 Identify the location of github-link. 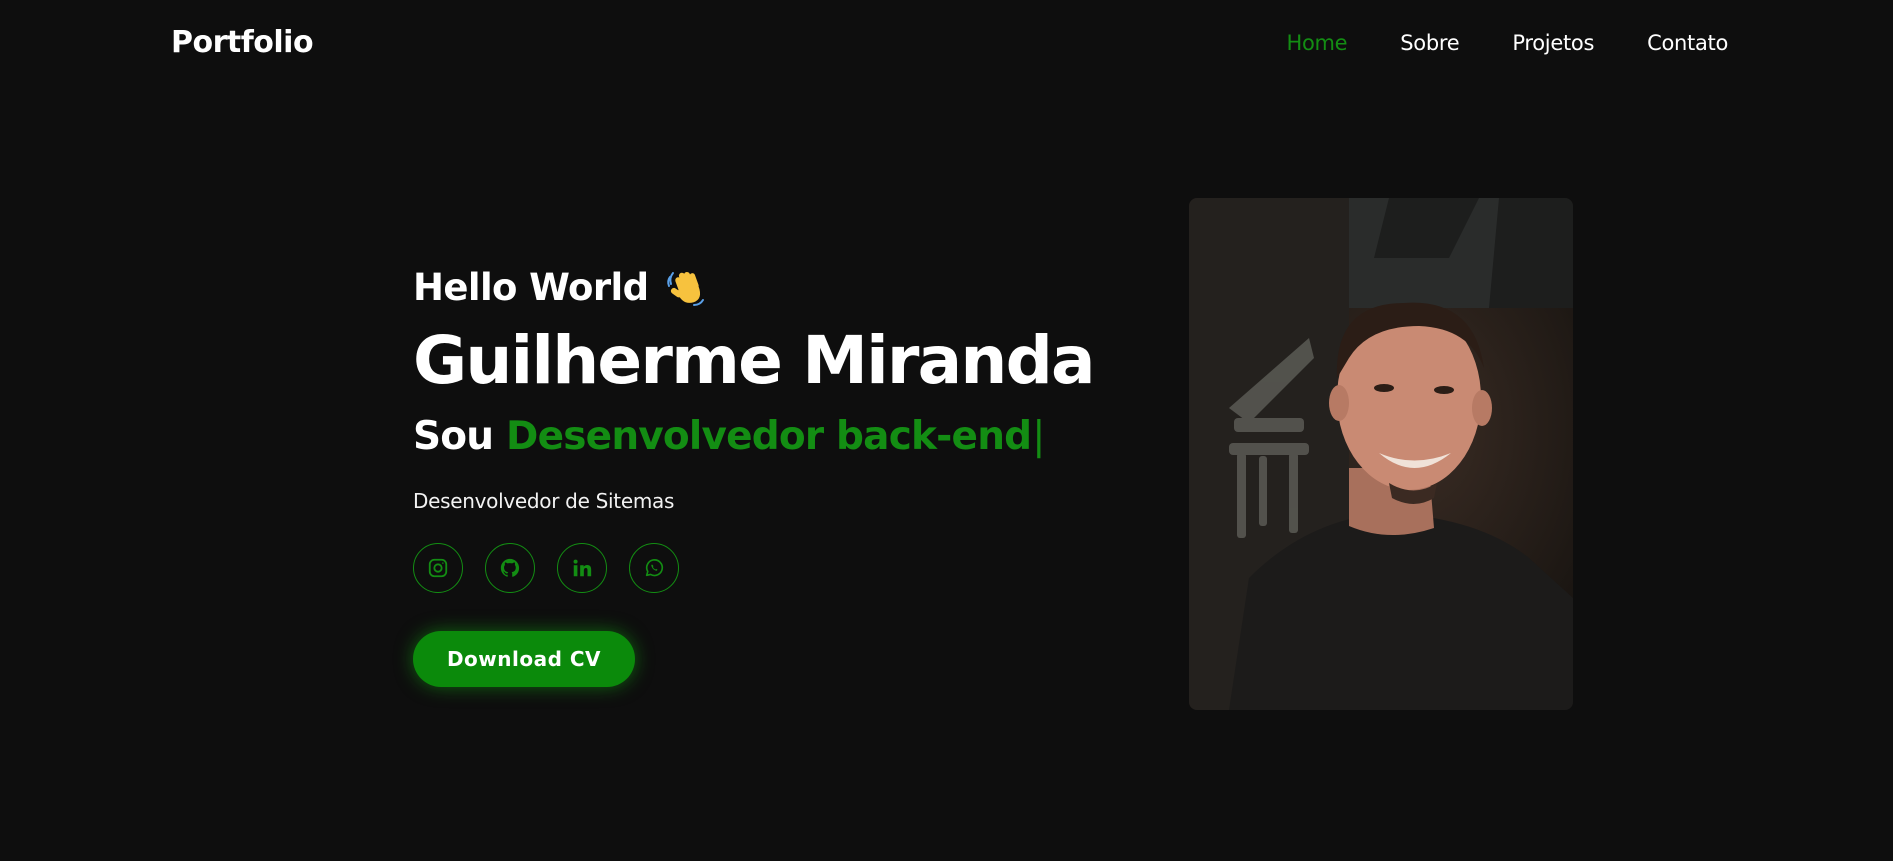
(510, 568).